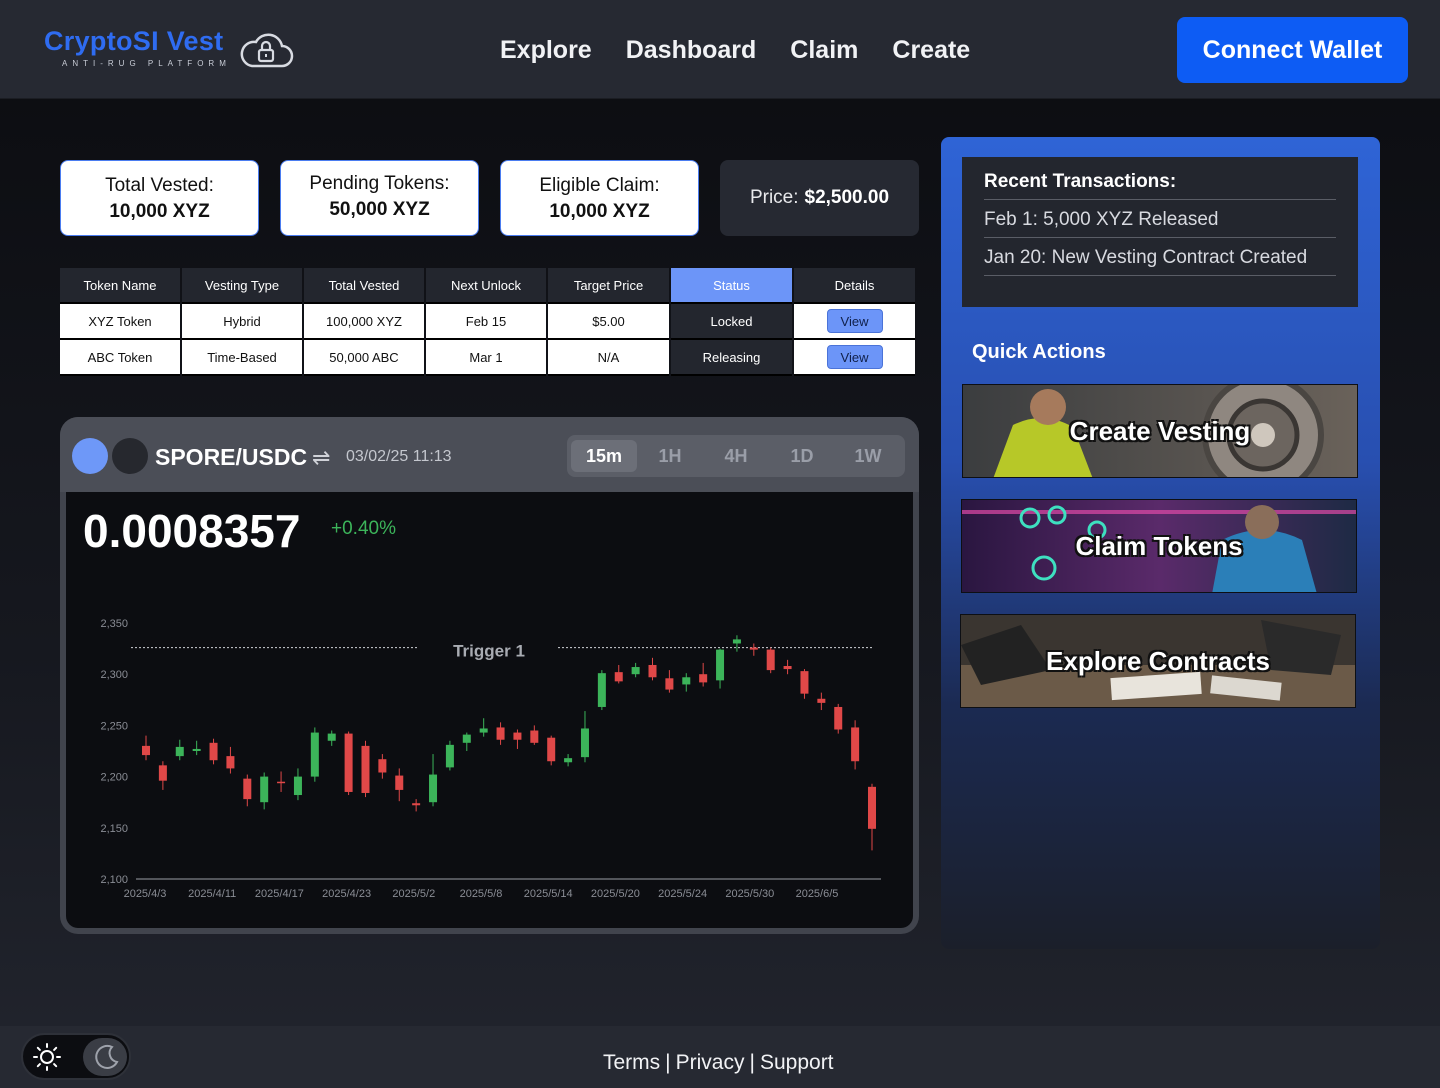  I want to click on cell-details: View, so click(854, 358).